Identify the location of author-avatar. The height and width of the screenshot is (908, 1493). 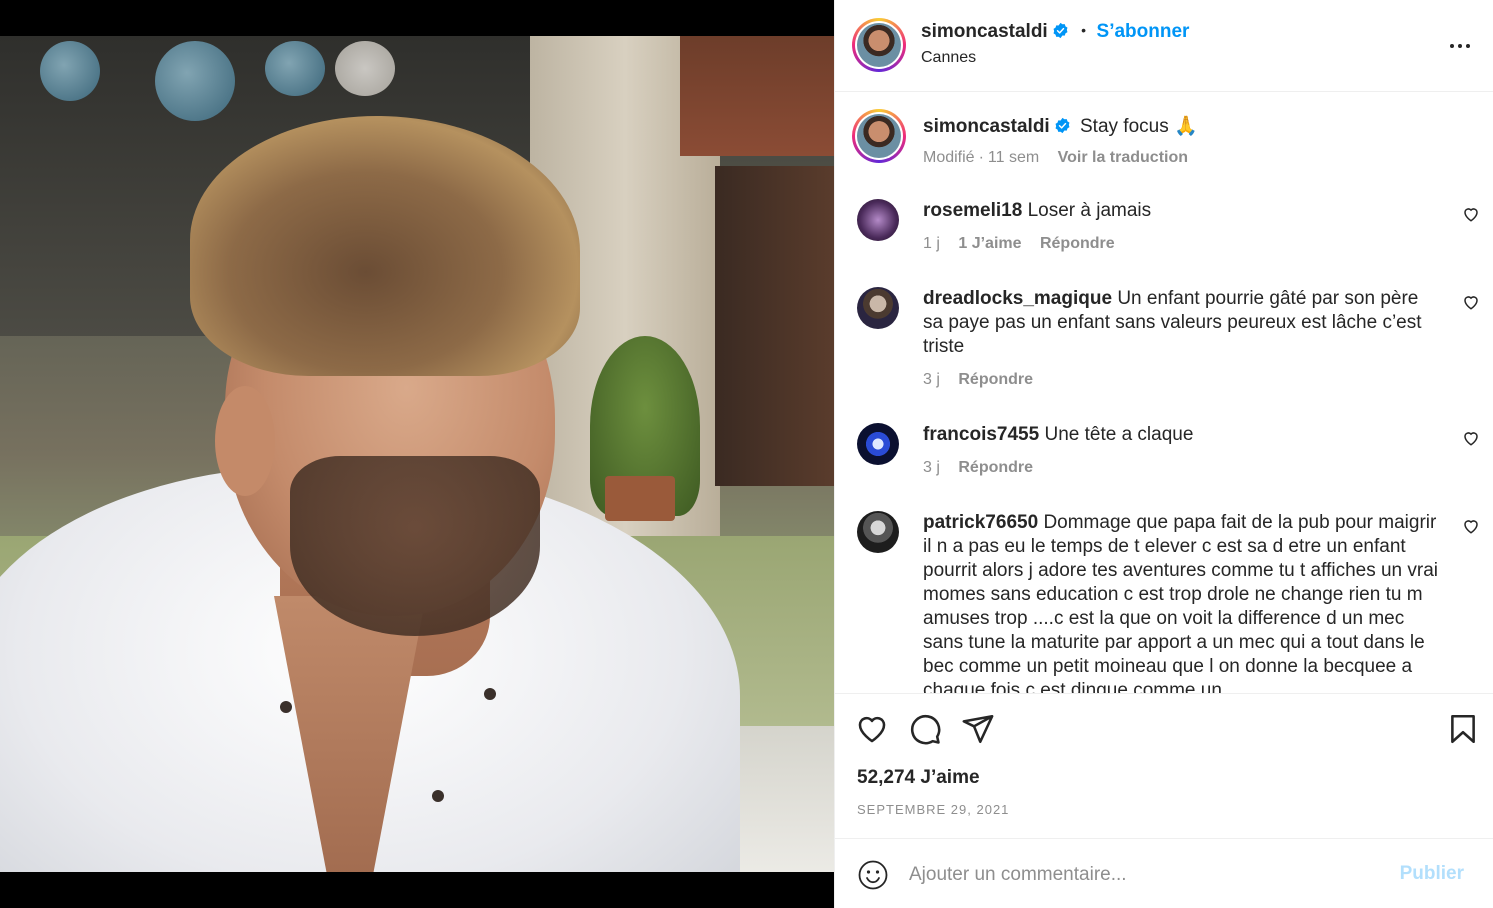
(879, 45).